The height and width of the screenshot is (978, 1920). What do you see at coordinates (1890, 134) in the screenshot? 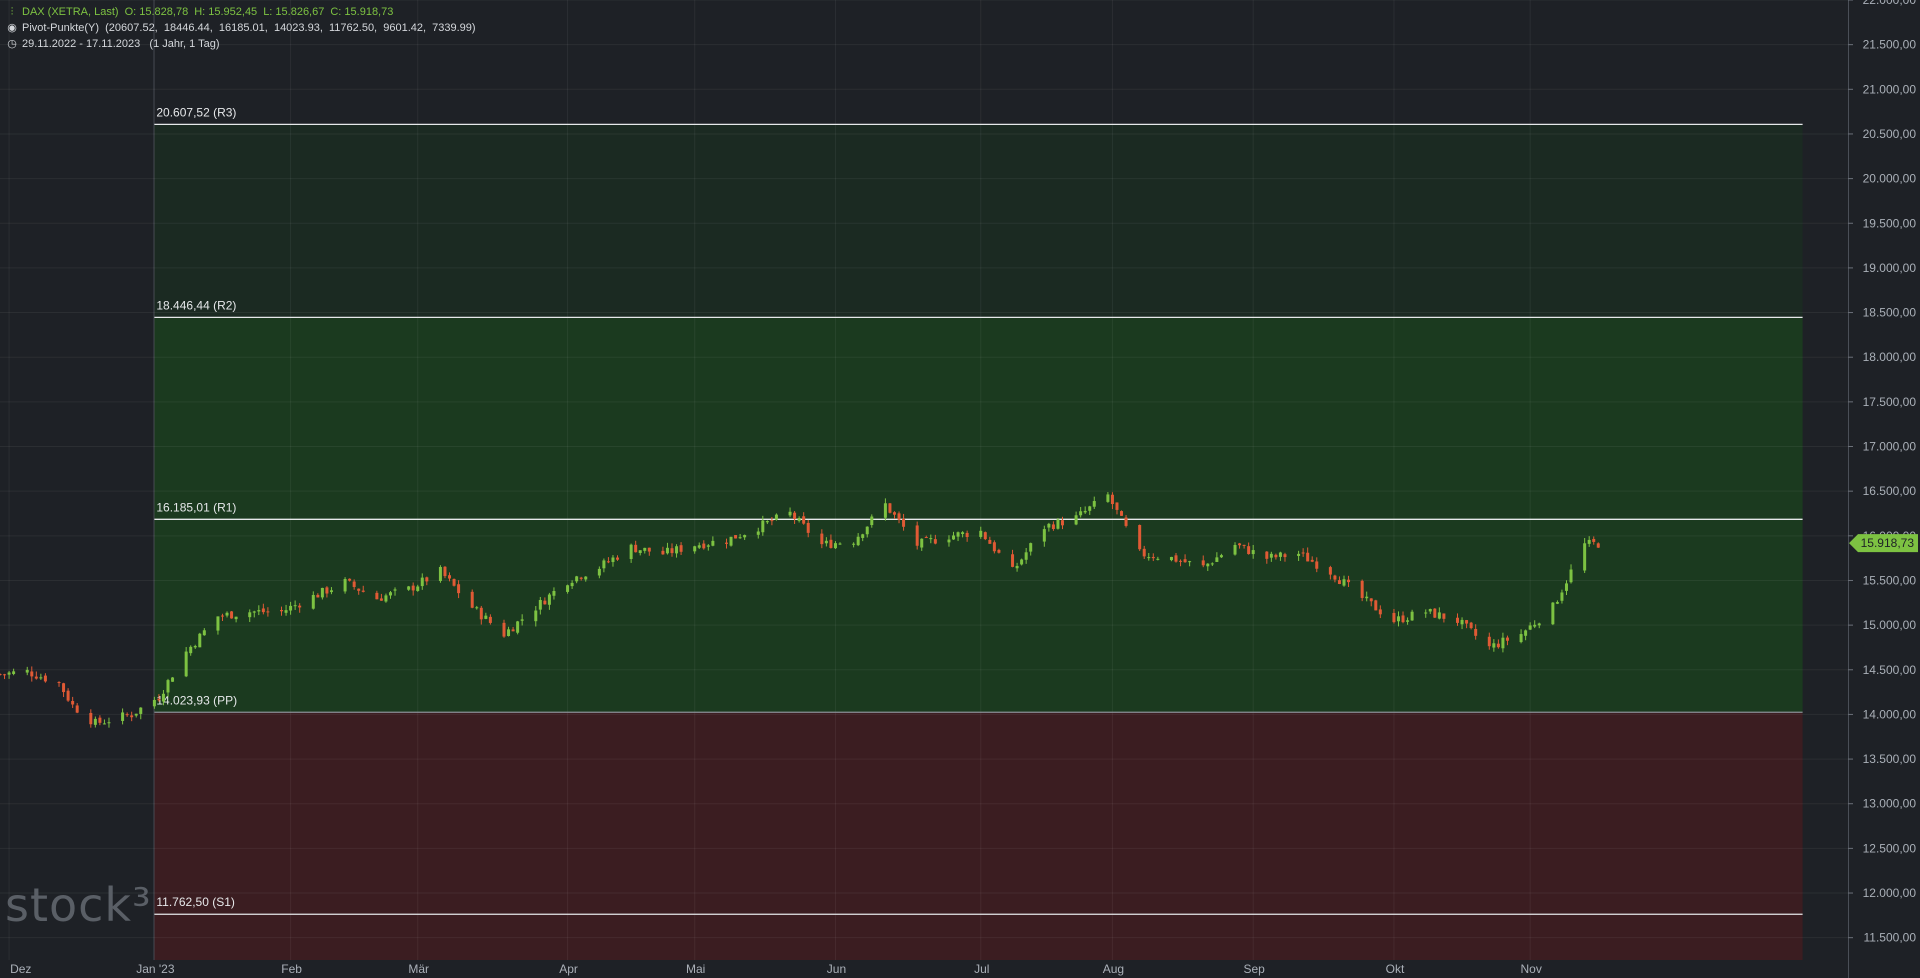
I see `y-axis-label: 20.500,00` at bounding box center [1890, 134].